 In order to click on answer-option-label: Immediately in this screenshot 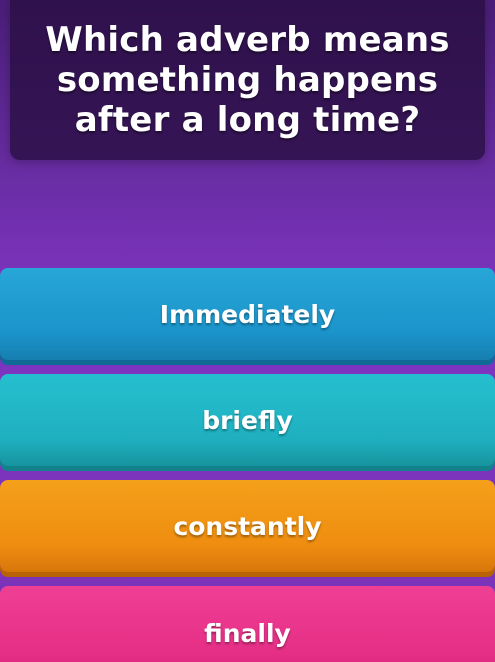, I will do `click(247, 314)`.